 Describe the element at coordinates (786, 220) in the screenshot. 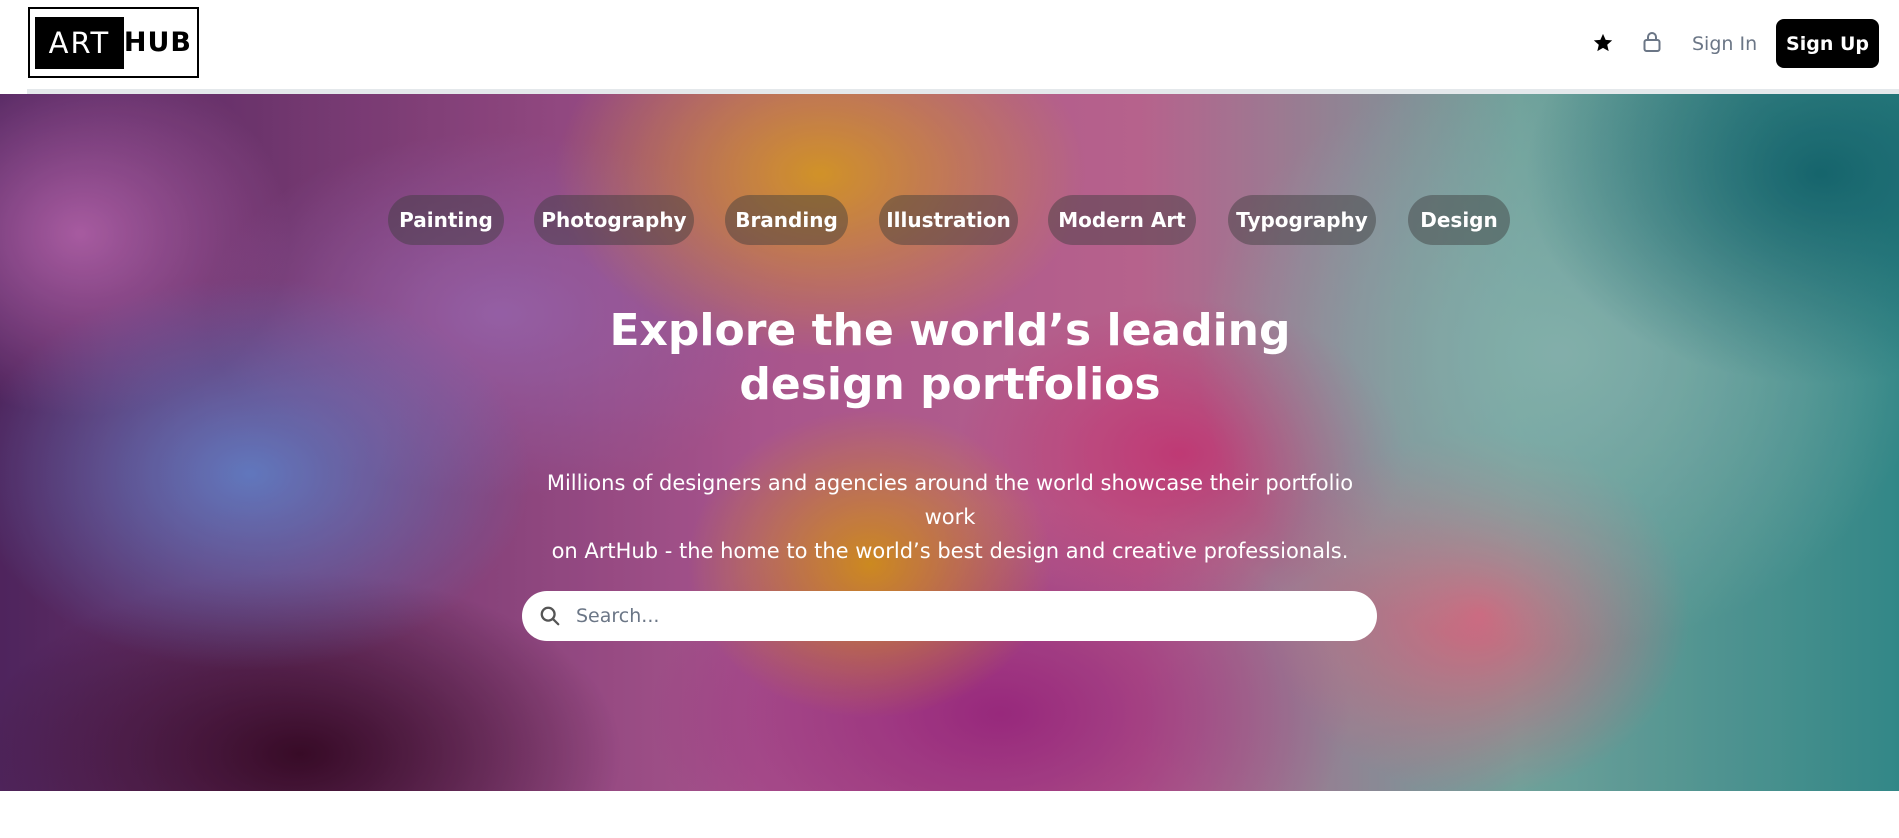

I see `category-tag-branding: Branding` at that location.